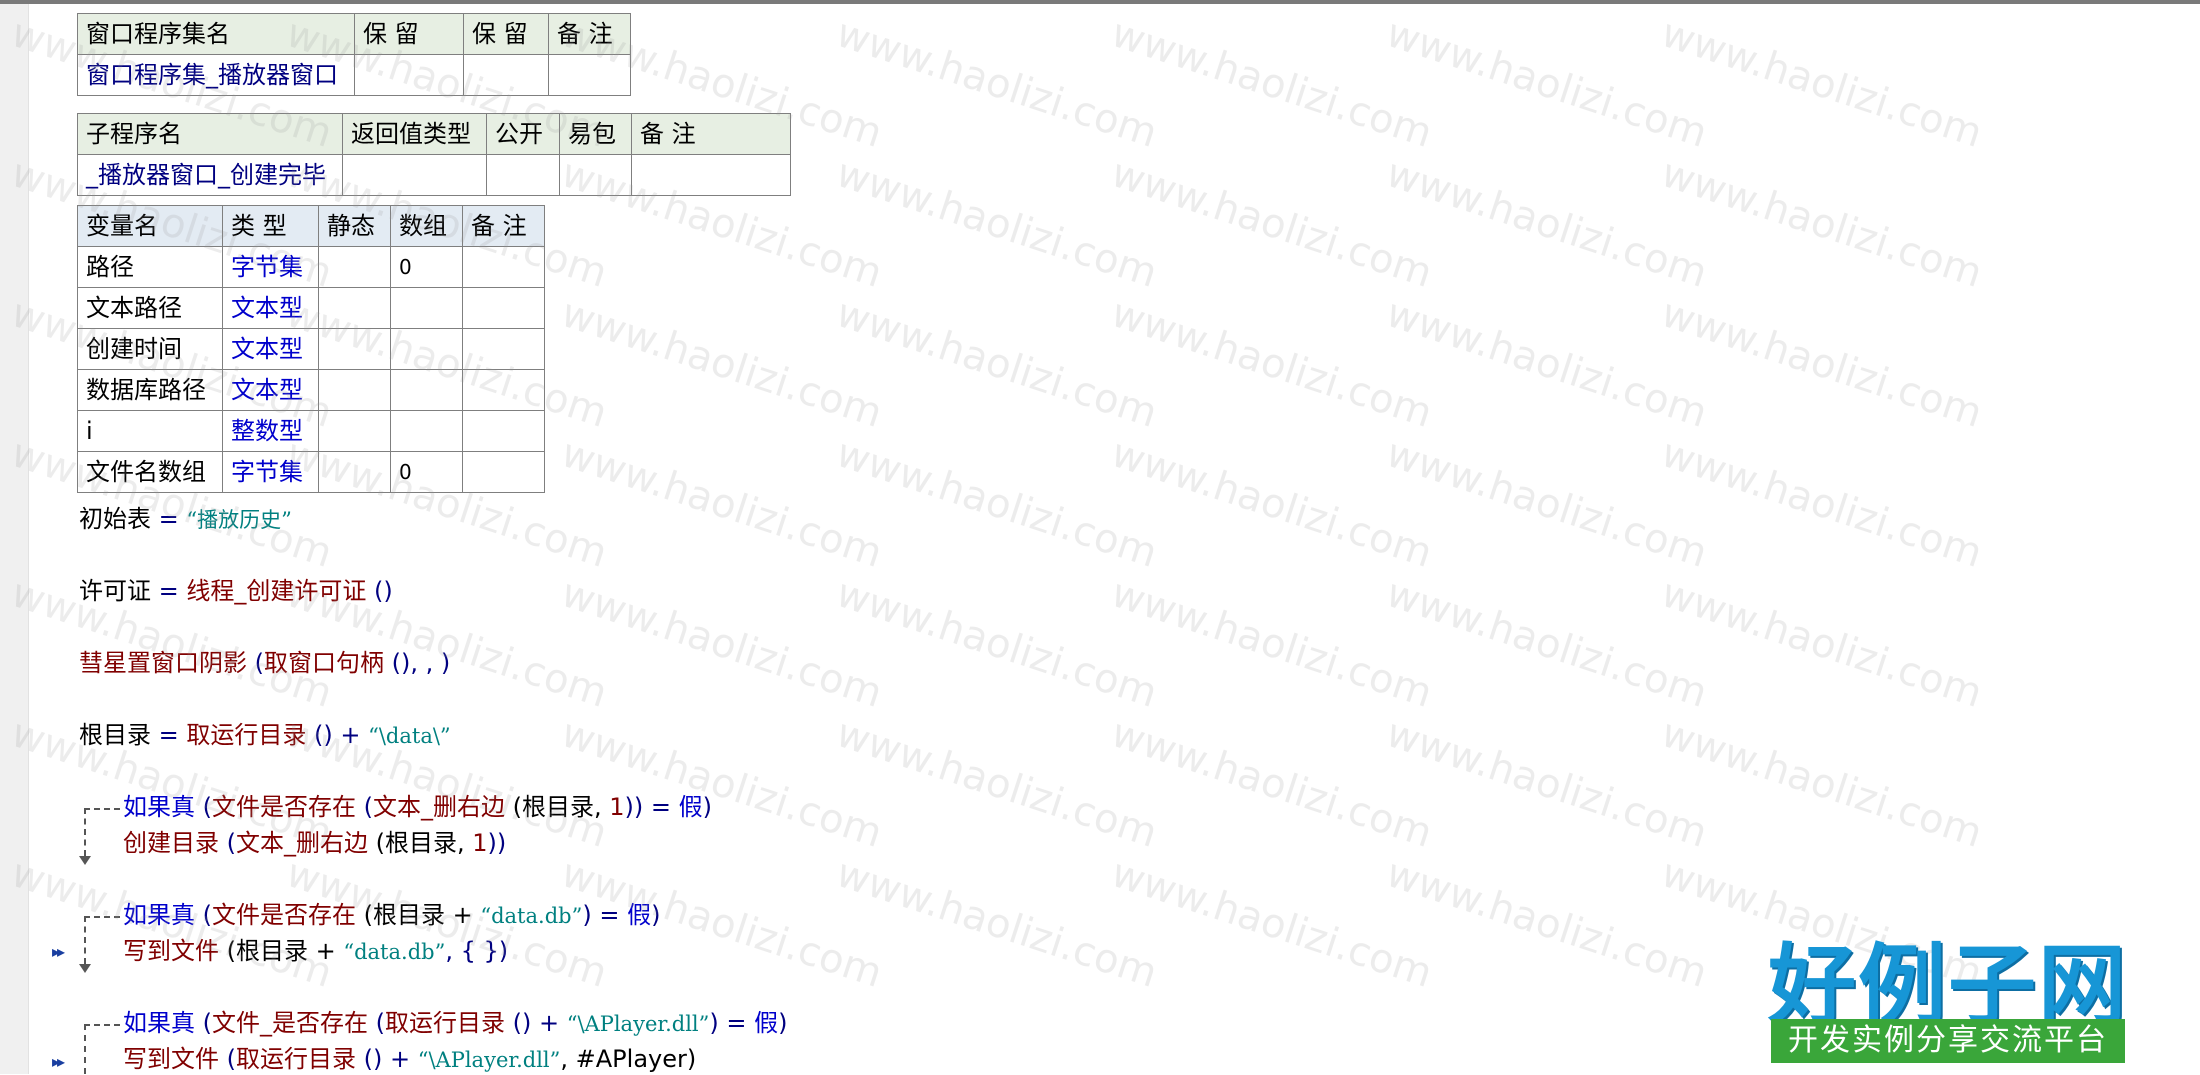 The width and height of the screenshot is (2200, 1075). What do you see at coordinates (639, 915) in the screenshot?
I see `code-keyword: 假` at bounding box center [639, 915].